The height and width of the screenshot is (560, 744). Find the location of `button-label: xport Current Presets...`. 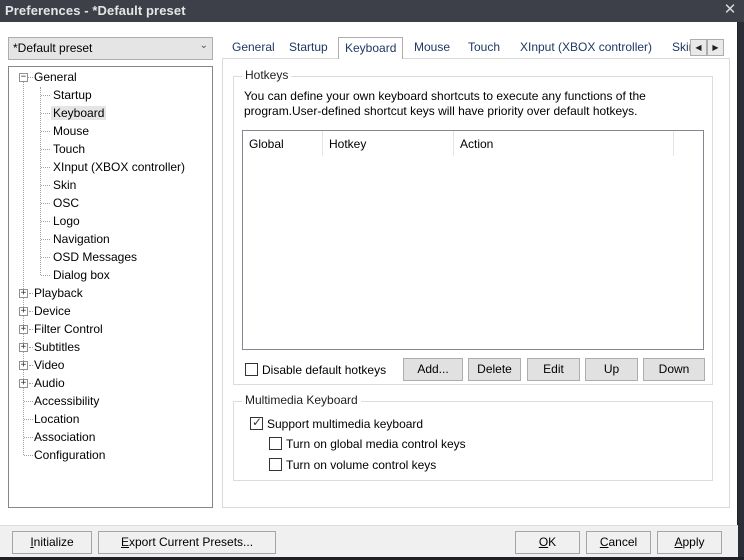

button-label: xport Current Presets... is located at coordinates (191, 542).